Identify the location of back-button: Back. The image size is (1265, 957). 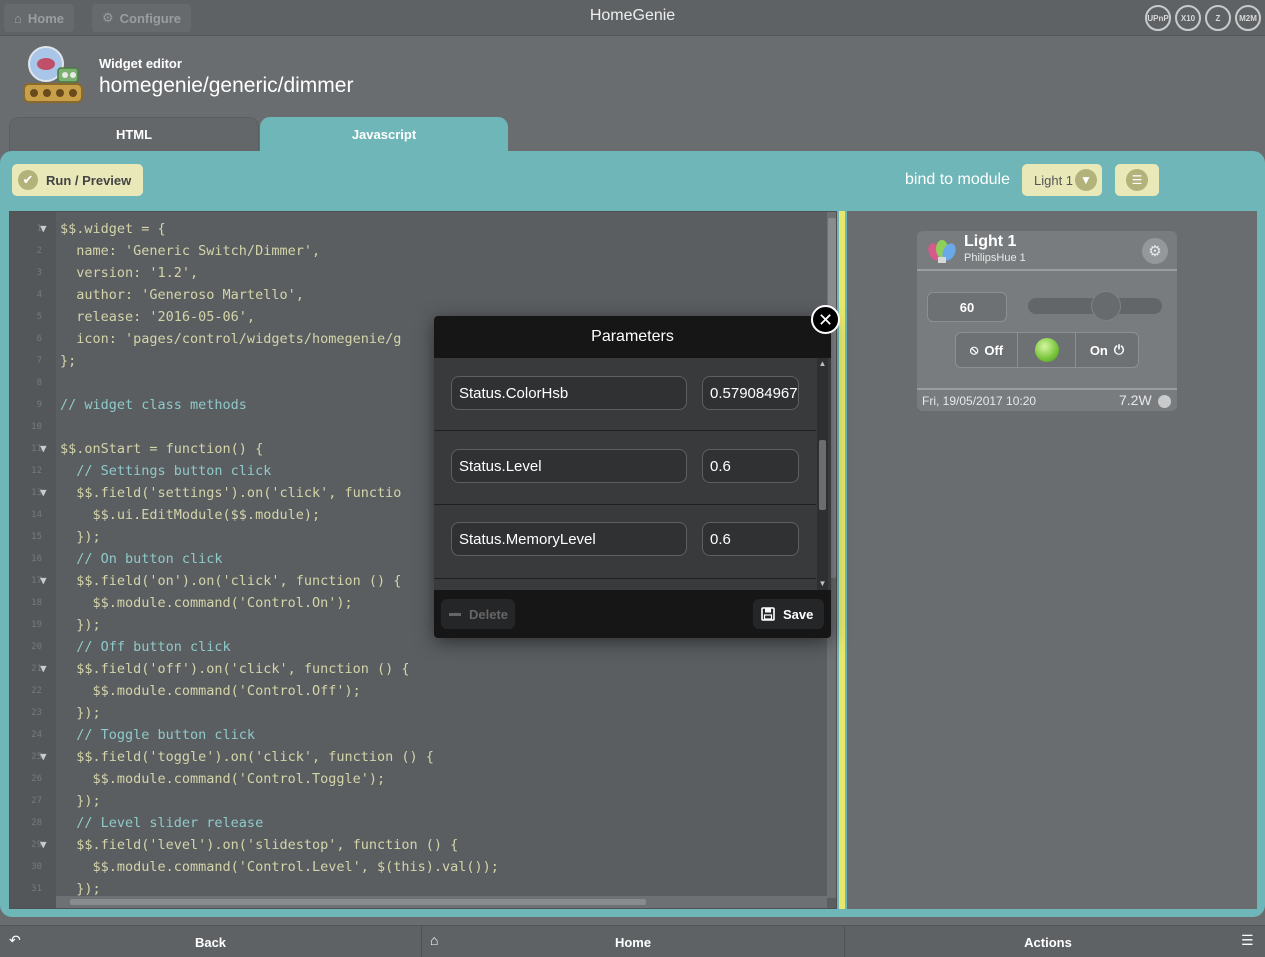
(210, 941).